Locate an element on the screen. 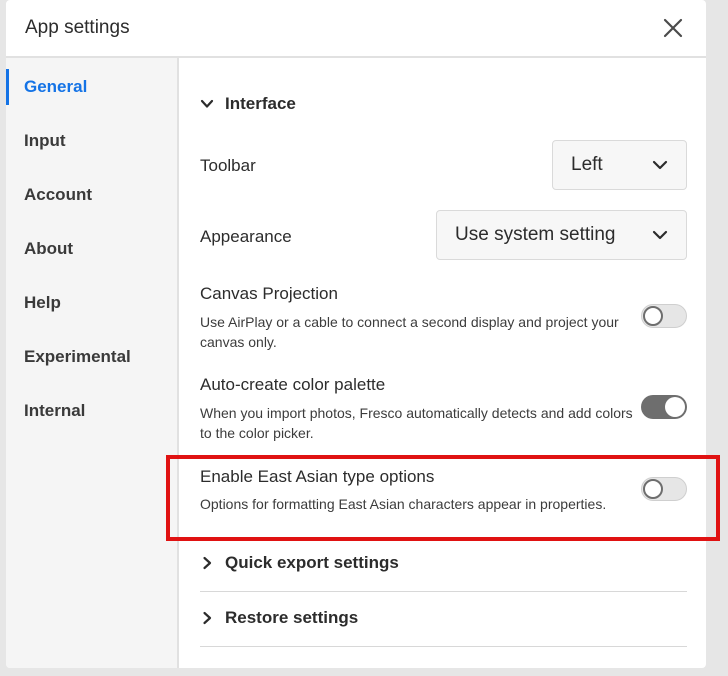 This screenshot has height=676, width=728. interface-section-title: Interface is located at coordinates (260, 103).